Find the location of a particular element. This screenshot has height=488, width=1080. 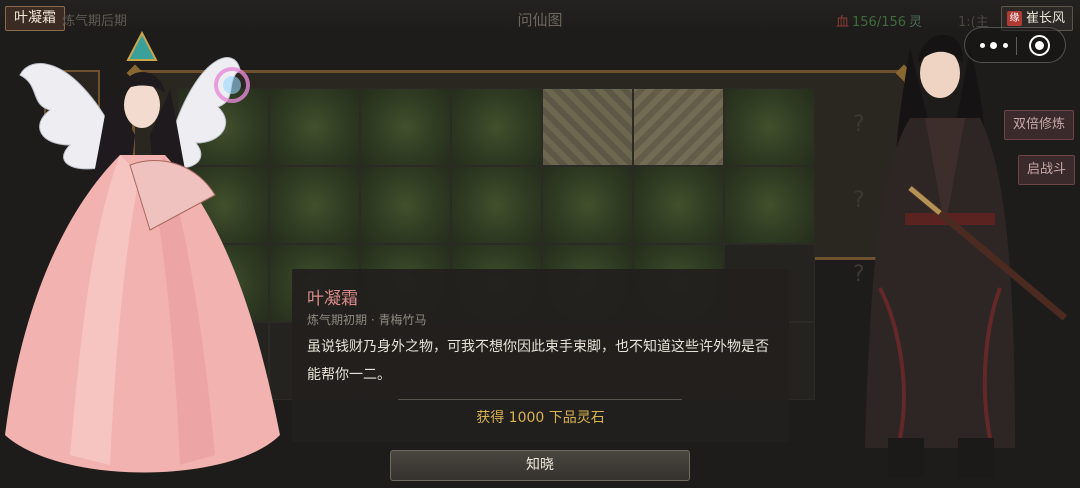

confirm-button: 知晓 is located at coordinates (540, 465).